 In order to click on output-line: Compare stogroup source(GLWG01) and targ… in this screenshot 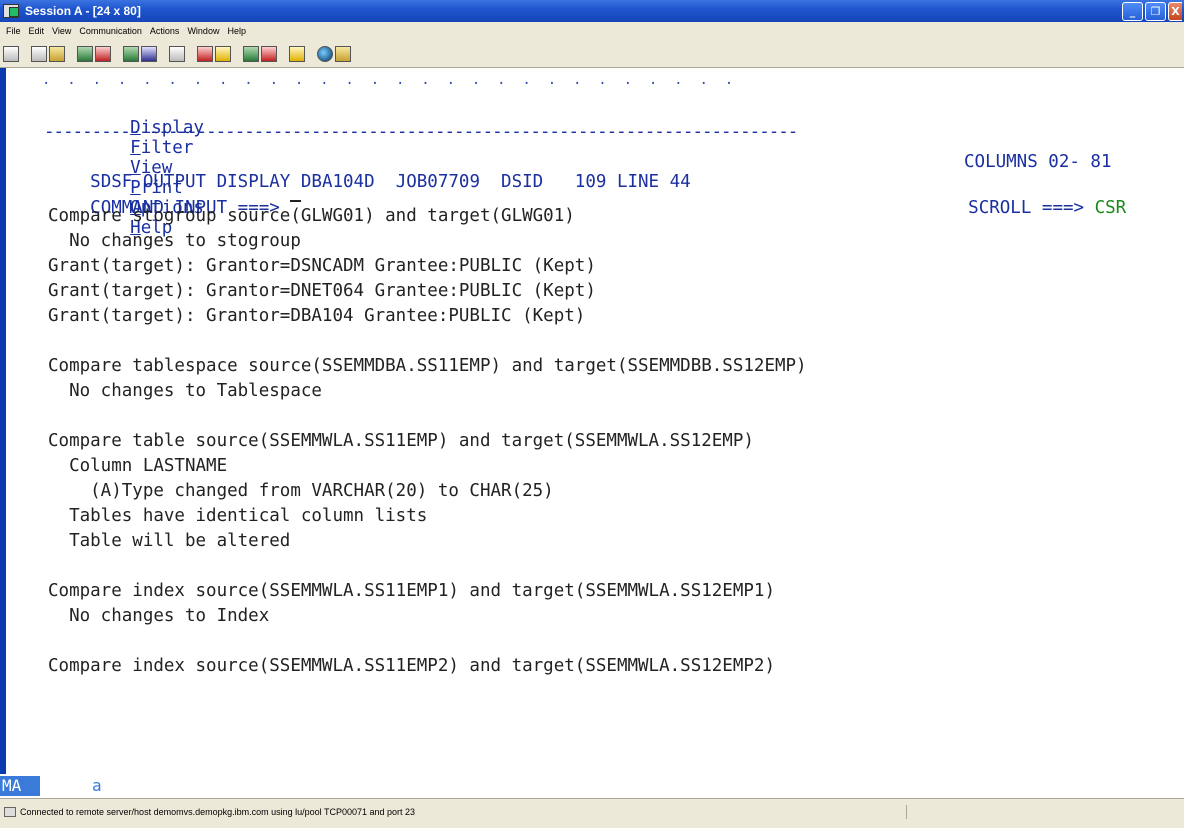, I will do `click(311, 216)`.